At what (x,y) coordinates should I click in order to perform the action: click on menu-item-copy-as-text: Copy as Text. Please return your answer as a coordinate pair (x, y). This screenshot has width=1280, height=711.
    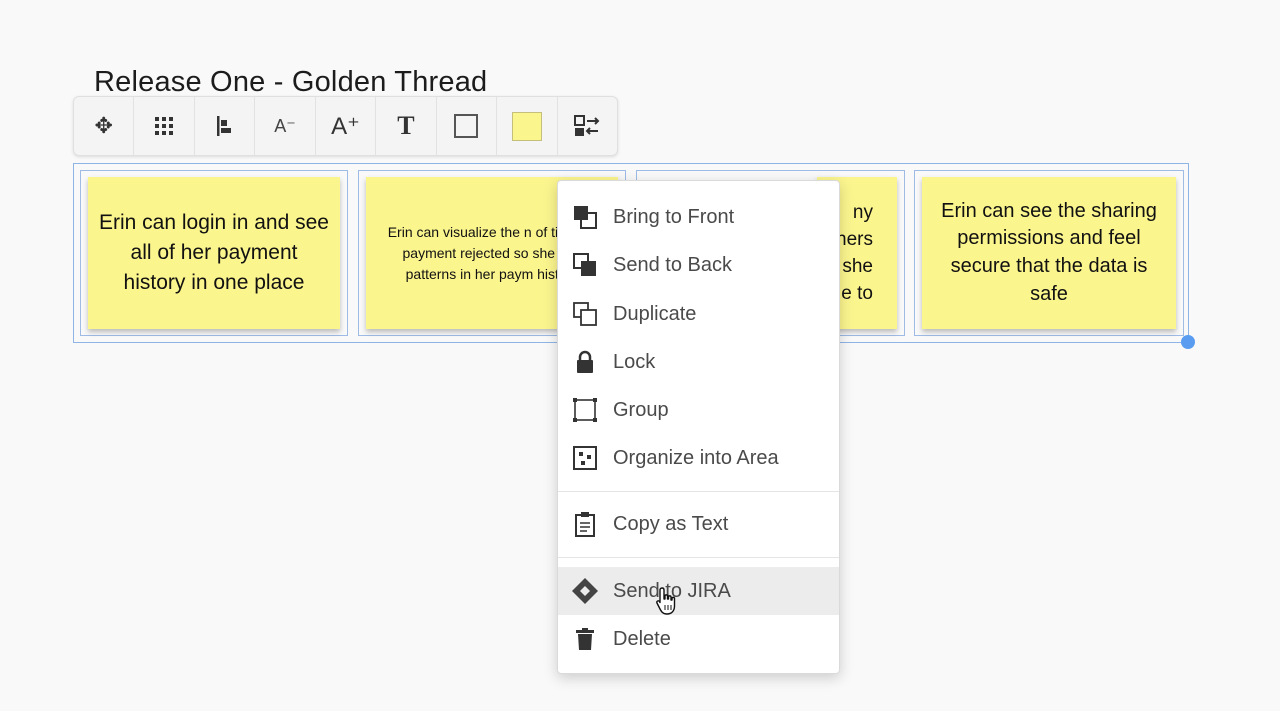
    Looking at the image, I should click on (698, 524).